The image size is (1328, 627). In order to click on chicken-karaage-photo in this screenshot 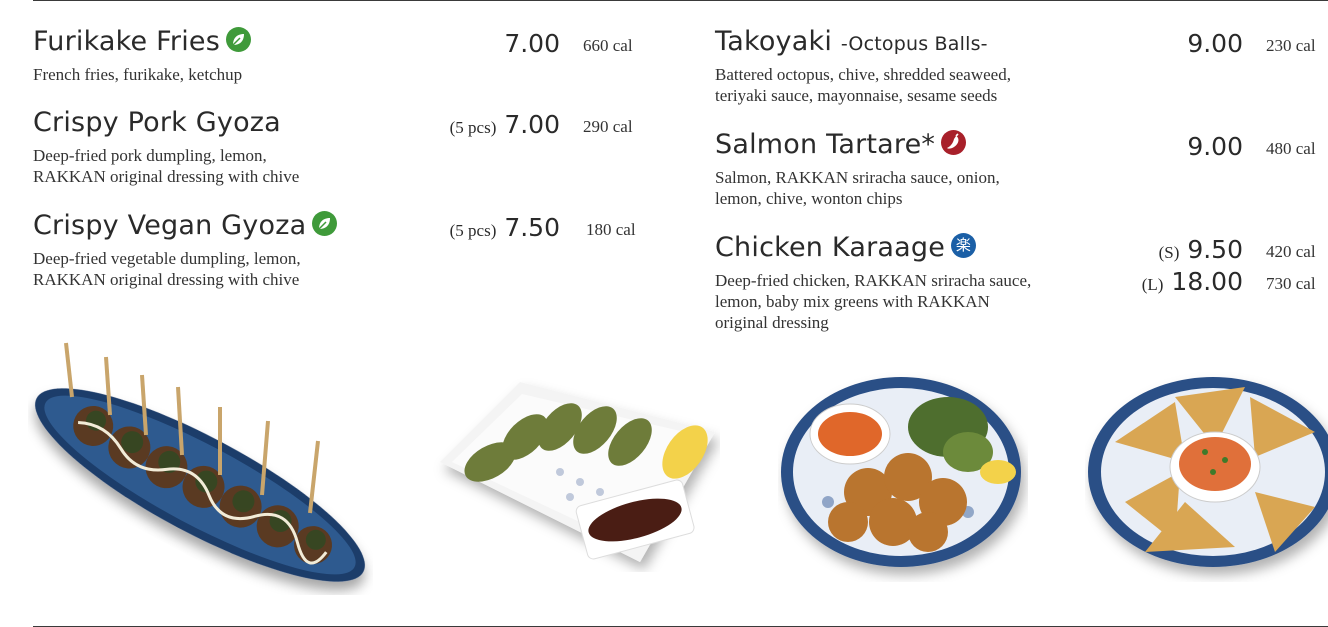, I will do `click(901, 472)`.